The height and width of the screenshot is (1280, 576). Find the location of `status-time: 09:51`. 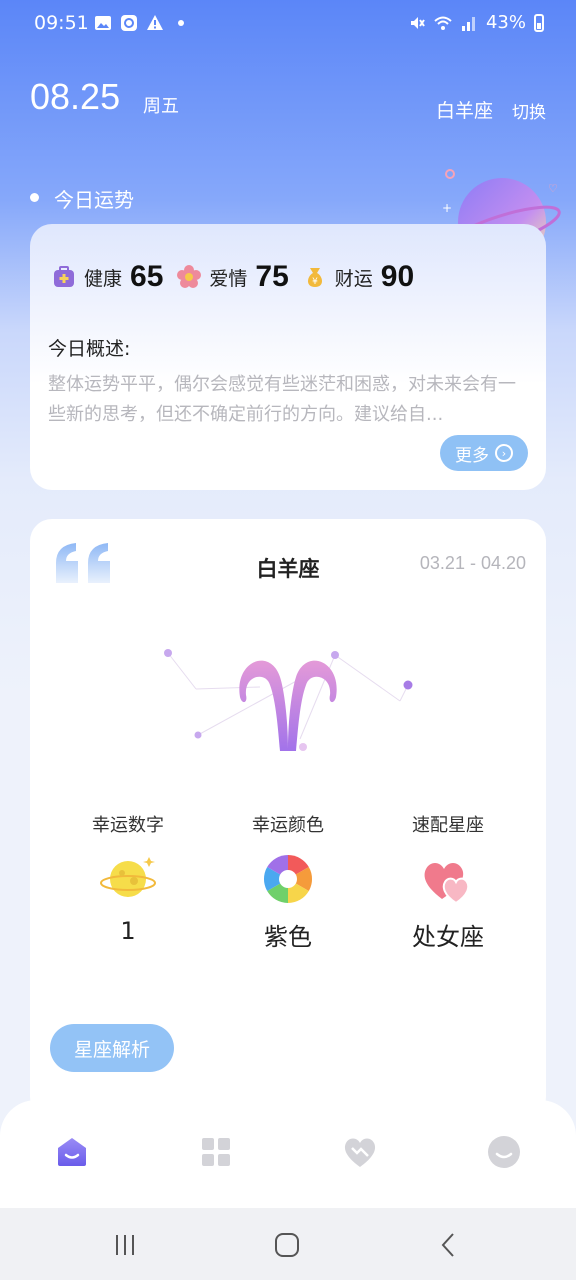

status-time: 09:51 is located at coordinates (61, 23).